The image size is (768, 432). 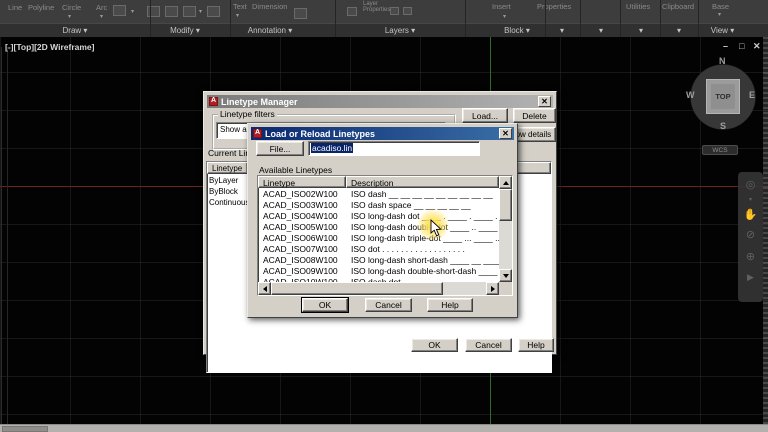 What do you see at coordinates (153, 11) in the screenshot?
I see `erase-tool-icon` at bounding box center [153, 11].